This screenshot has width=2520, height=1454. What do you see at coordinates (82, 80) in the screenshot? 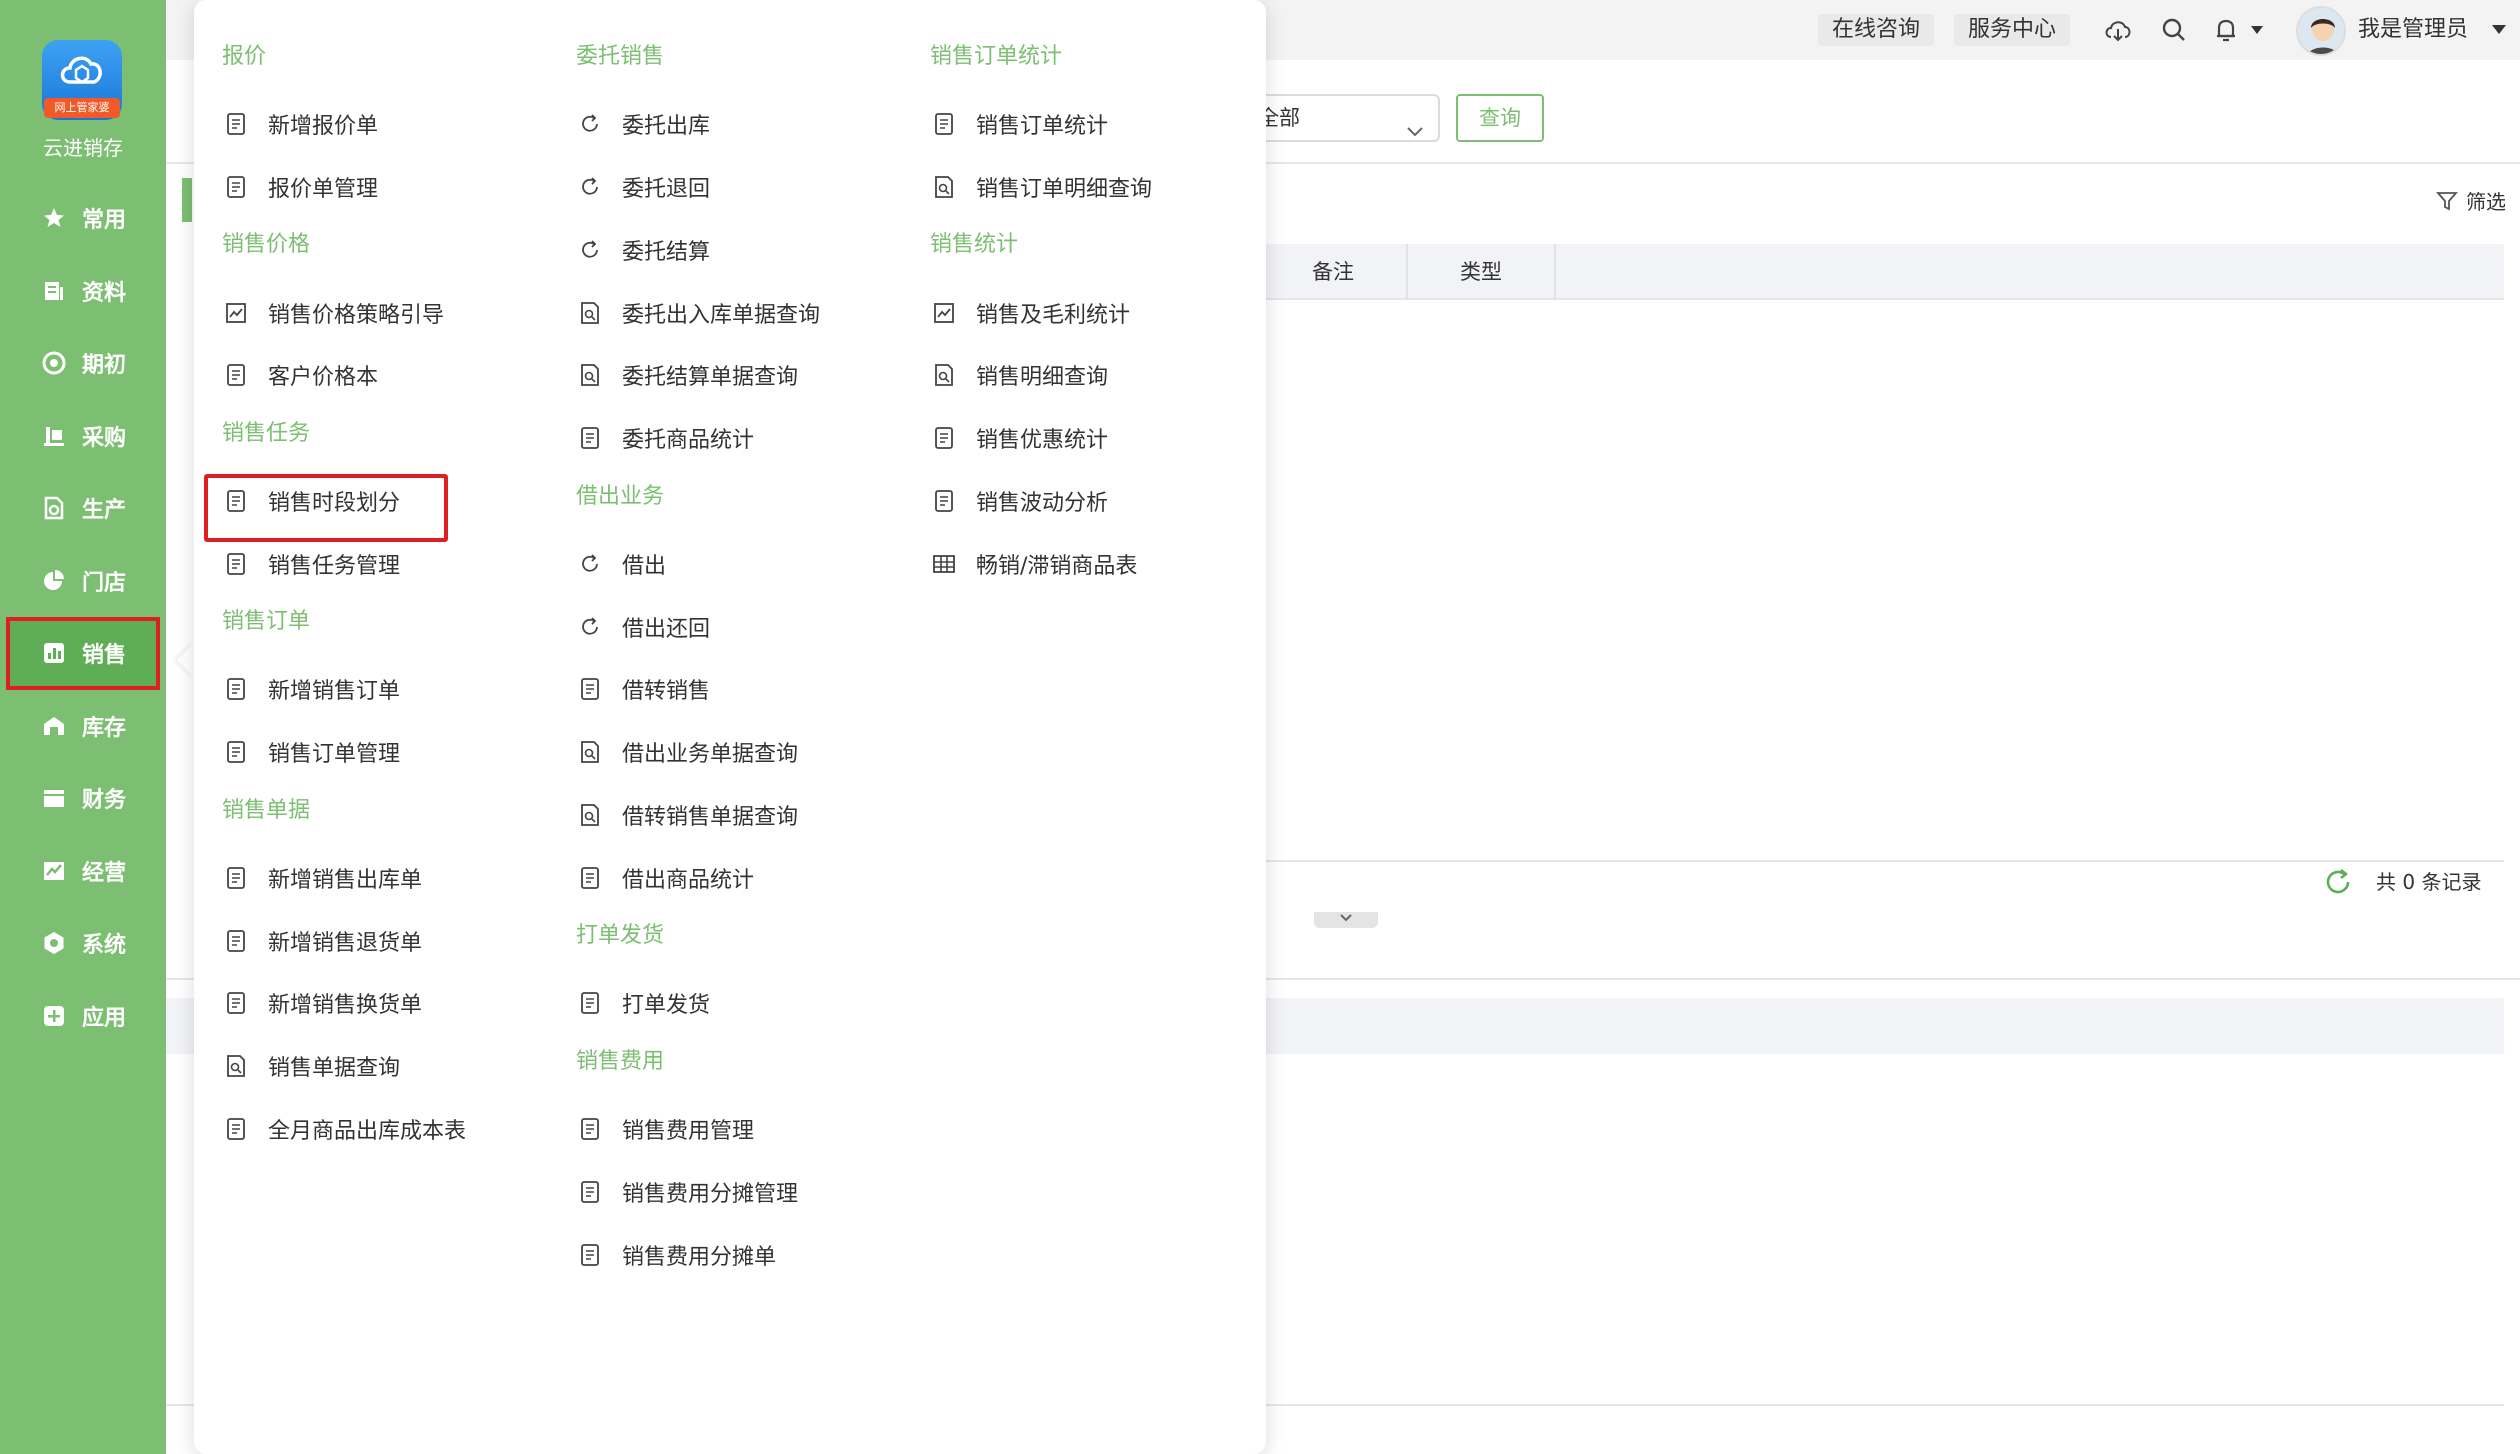
I see `app-logo: 网上管家婆` at bounding box center [82, 80].